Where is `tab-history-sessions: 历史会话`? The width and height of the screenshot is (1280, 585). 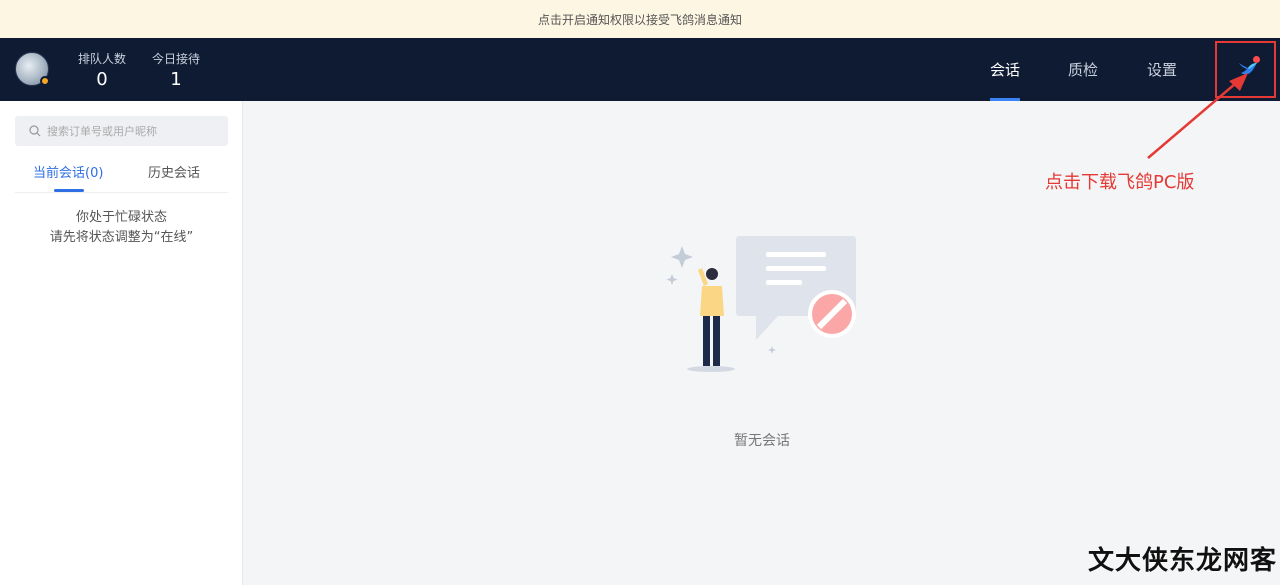 tab-history-sessions: 历史会话 is located at coordinates (174, 171).